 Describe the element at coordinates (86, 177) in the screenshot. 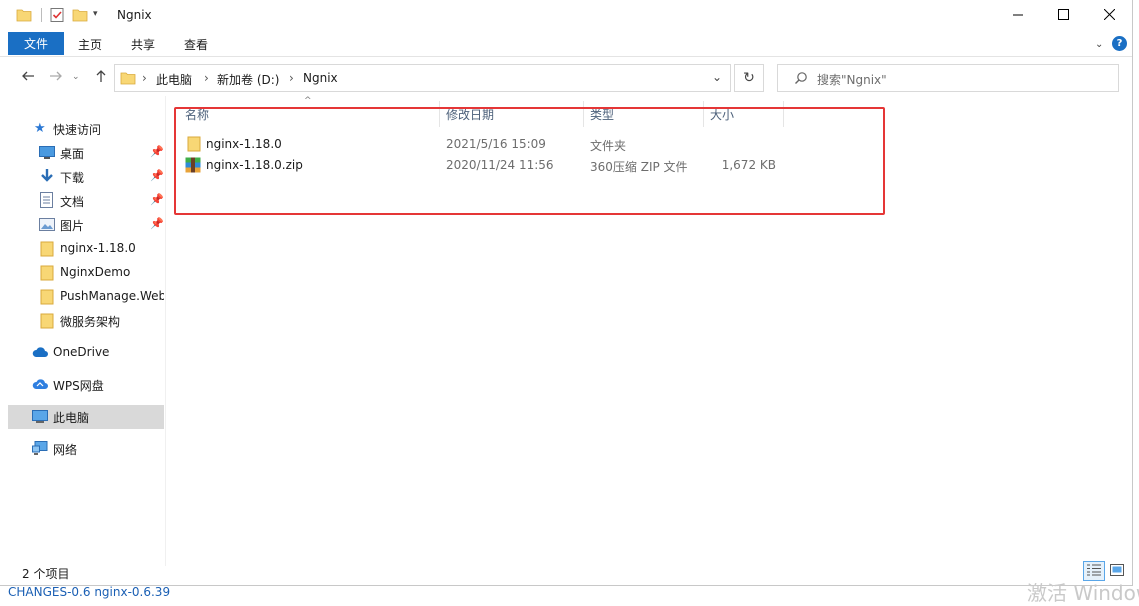

I see `nav-item-downloads: 下载 📌` at that location.